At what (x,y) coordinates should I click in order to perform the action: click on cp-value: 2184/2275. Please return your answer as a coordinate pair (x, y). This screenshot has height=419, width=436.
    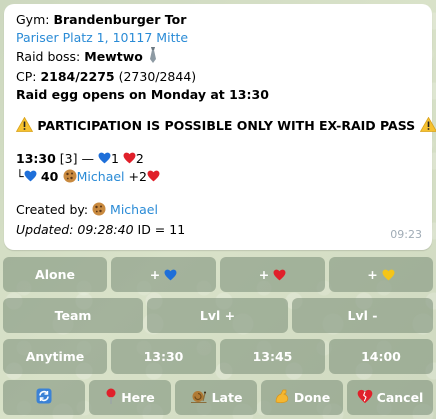
    Looking at the image, I should click on (77, 76).